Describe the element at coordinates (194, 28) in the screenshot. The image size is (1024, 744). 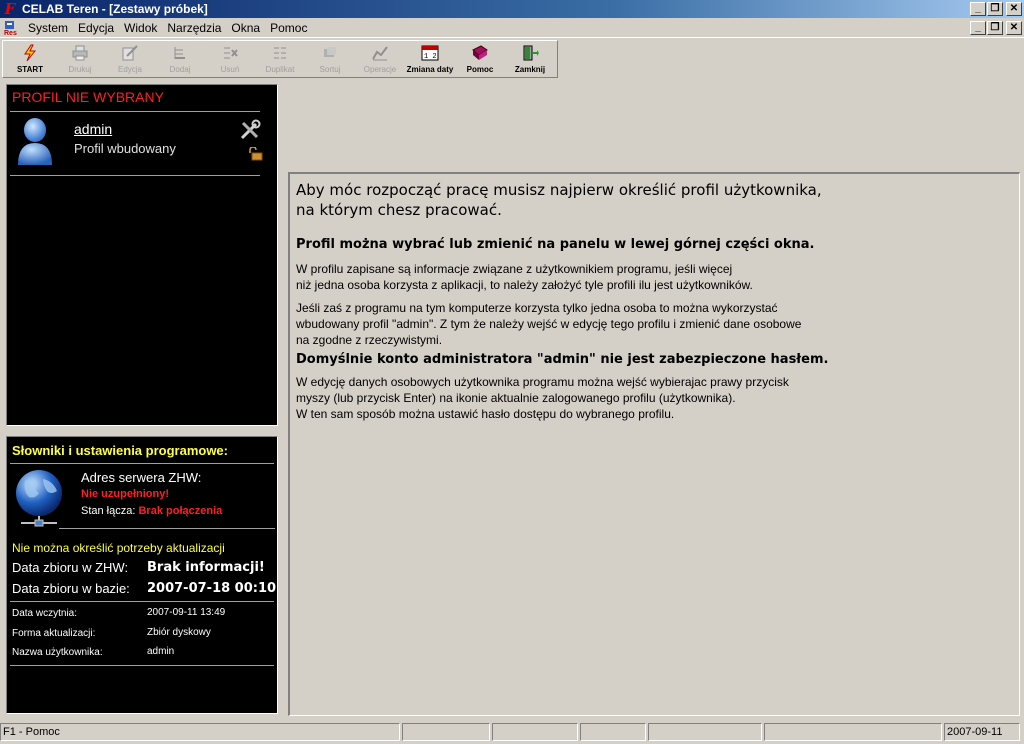
I see `menu-narzedzia: Narzędzia` at that location.